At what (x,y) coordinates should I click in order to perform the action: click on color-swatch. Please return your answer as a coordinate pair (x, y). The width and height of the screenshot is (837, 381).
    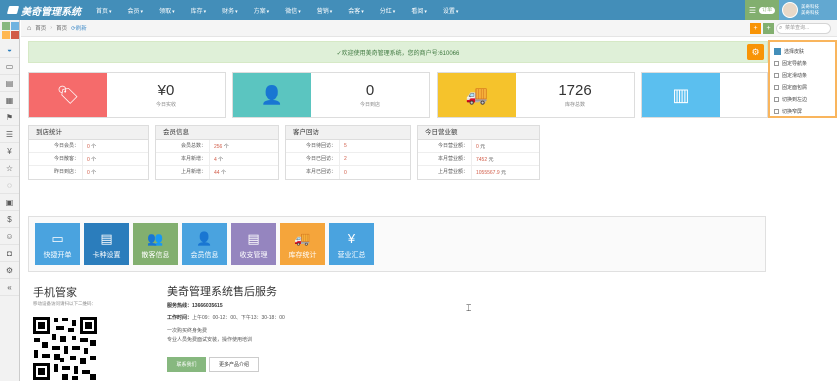
    Looking at the image, I should click on (777, 51).